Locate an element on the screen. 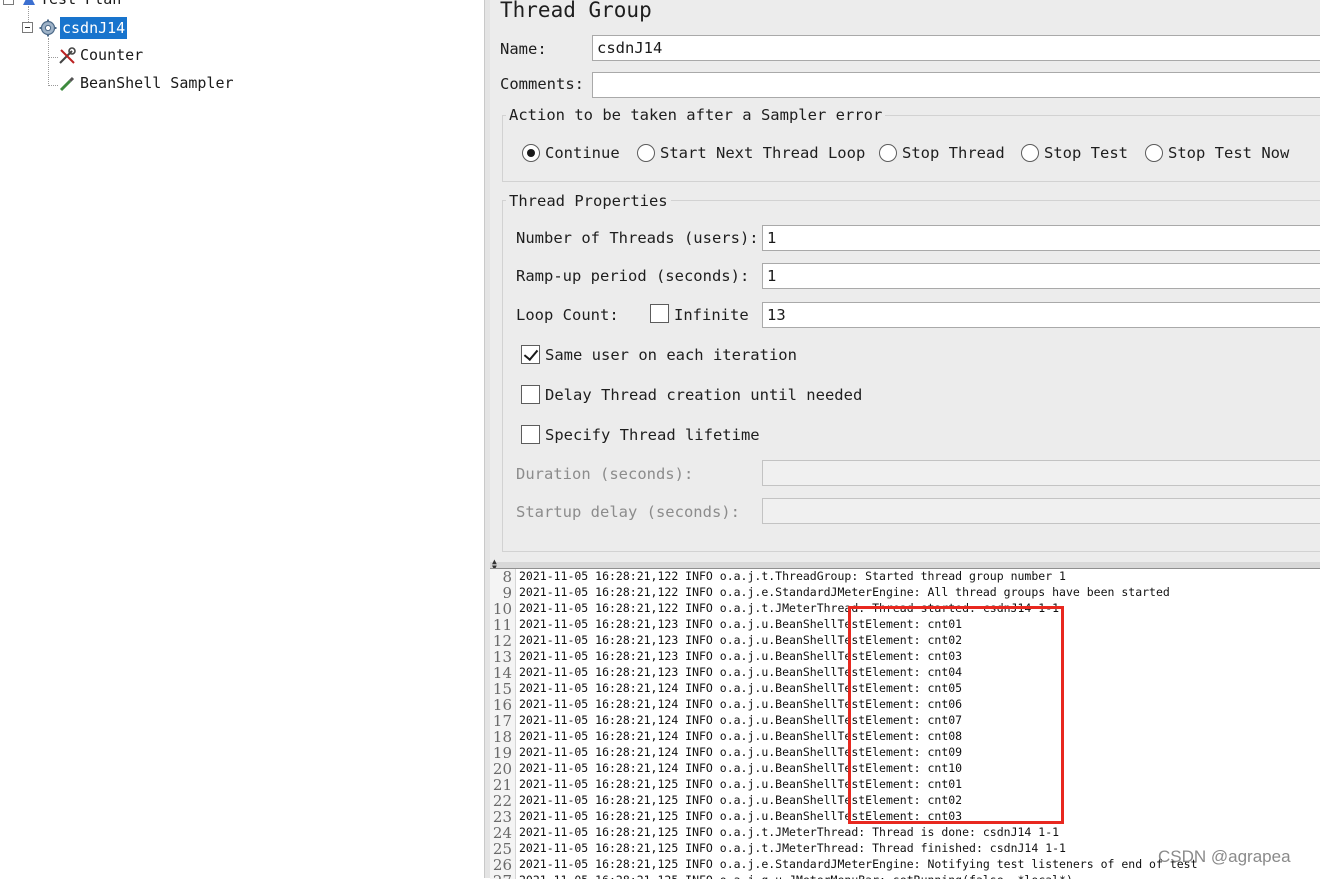  stop-test-now-label: Stop Test Now is located at coordinates (1228, 153).